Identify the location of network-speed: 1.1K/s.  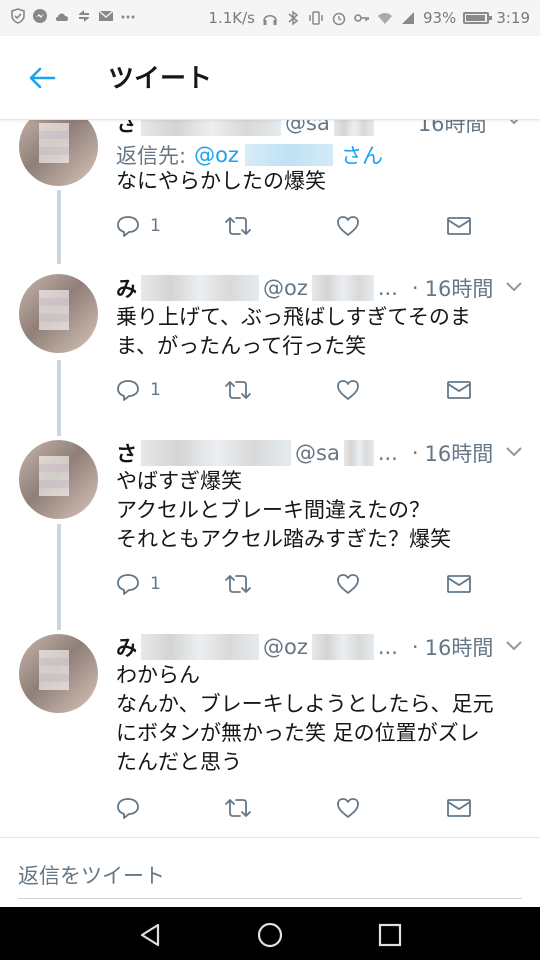
(231, 18).